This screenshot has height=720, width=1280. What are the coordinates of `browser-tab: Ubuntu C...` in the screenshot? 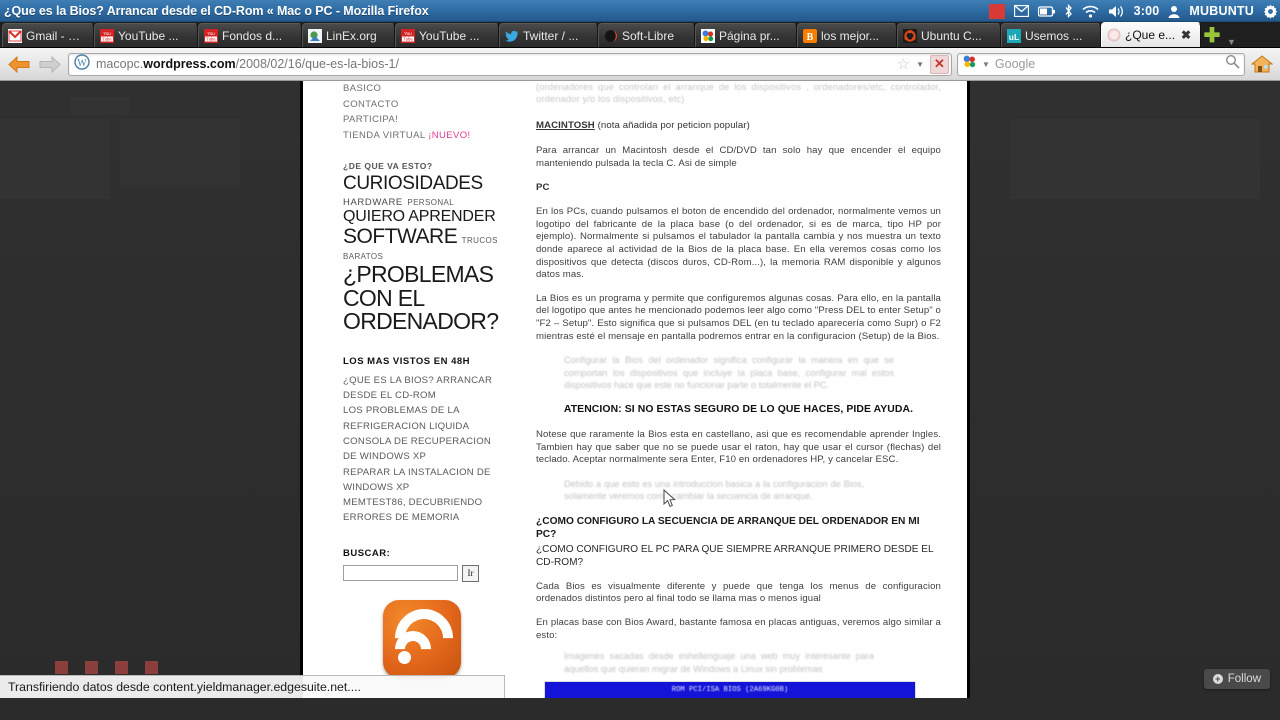 It's located at (949, 35).